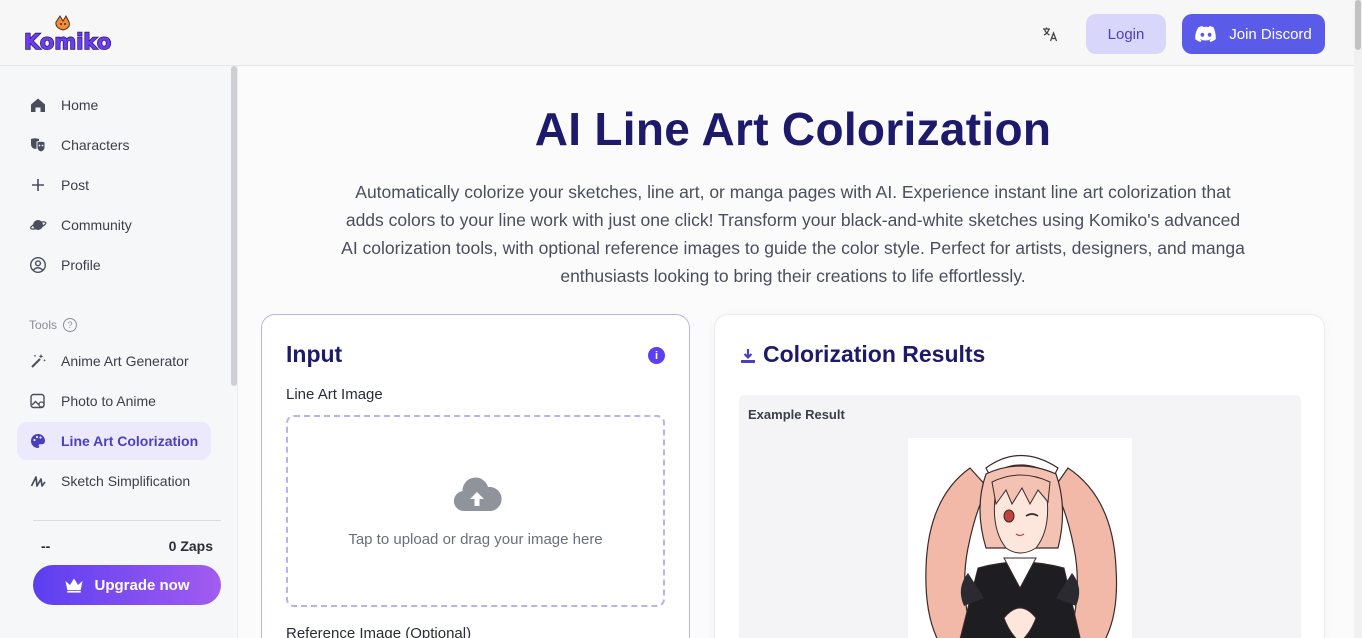  I want to click on sidebar-item-profile: Profile, so click(114, 265).